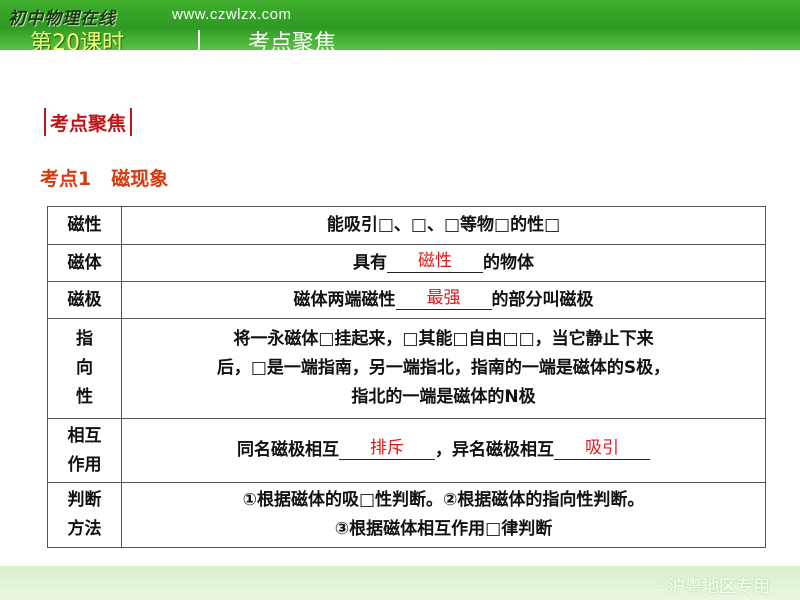  Describe the element at coordinates (370, 262) in the screenshot. I see `text-segment: 具有` at that location.